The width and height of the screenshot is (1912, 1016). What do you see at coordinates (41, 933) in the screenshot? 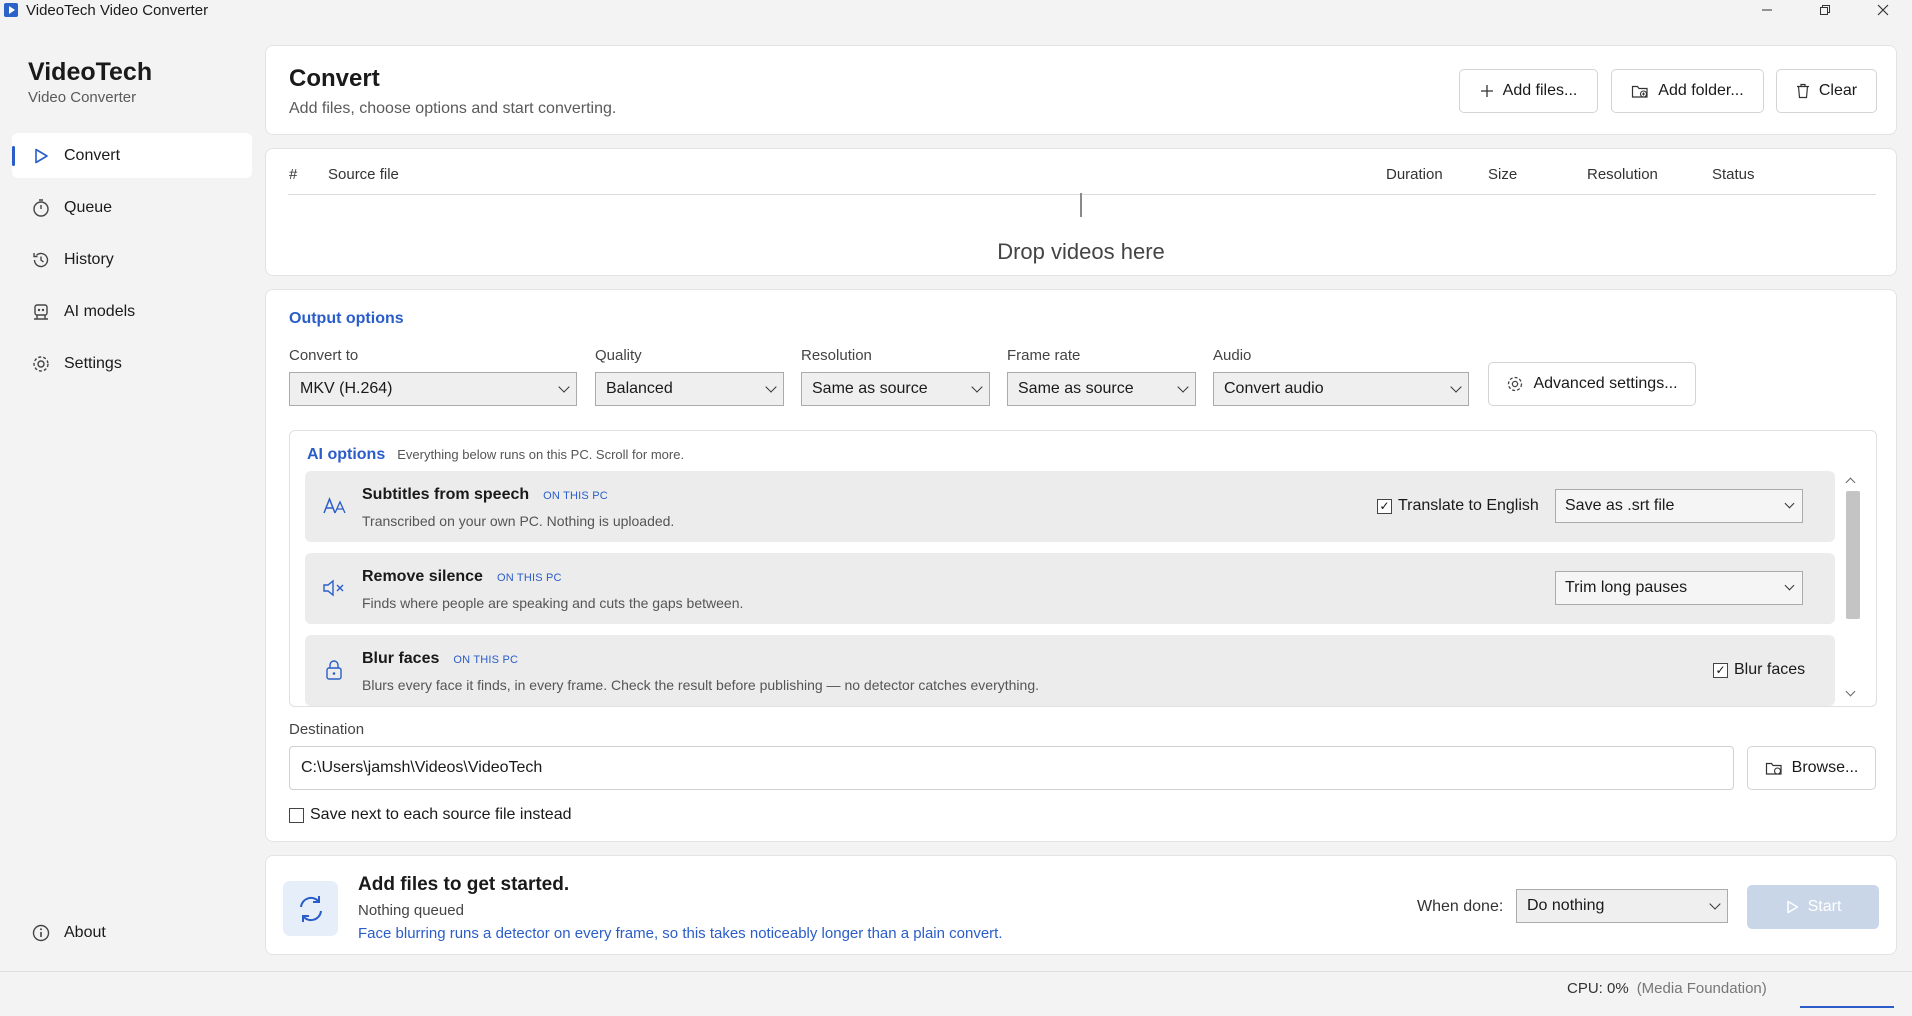
I see `info-icon` at bounding box center [41, 933].